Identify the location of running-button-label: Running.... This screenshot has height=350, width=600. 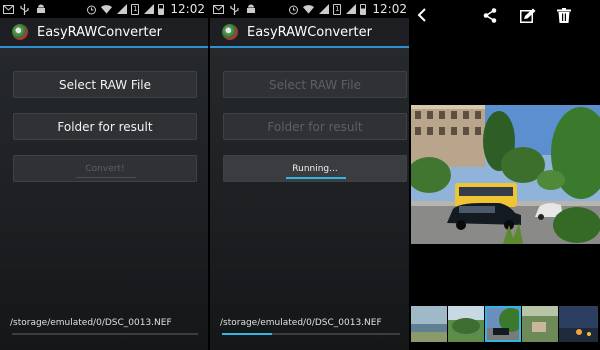
(315, 168).